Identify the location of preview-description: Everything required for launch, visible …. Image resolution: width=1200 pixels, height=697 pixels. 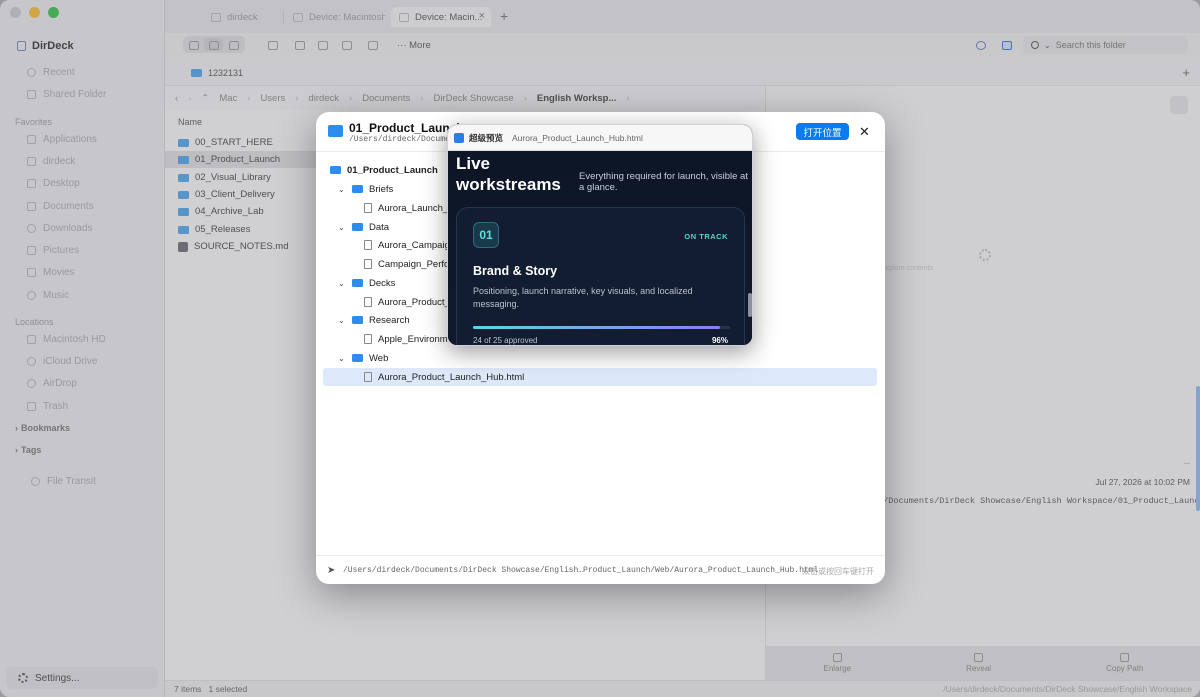
(663, 182).